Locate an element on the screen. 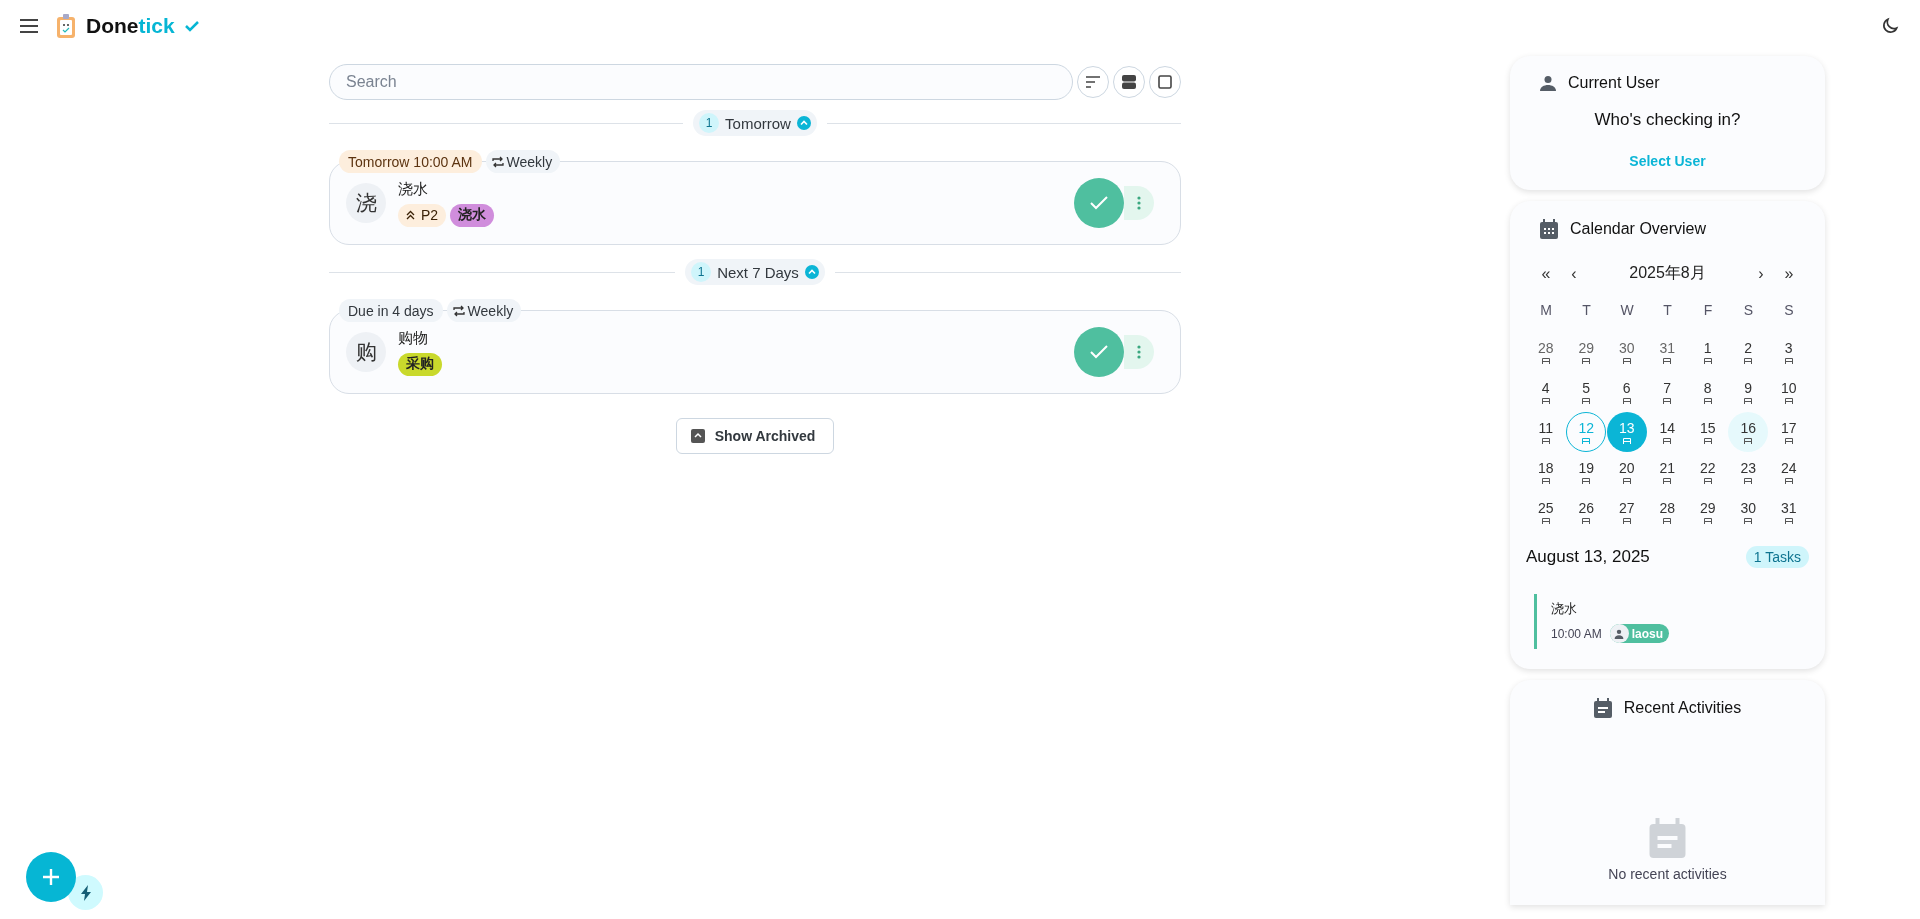  search-field: Search is located at coordinates (701, 82).